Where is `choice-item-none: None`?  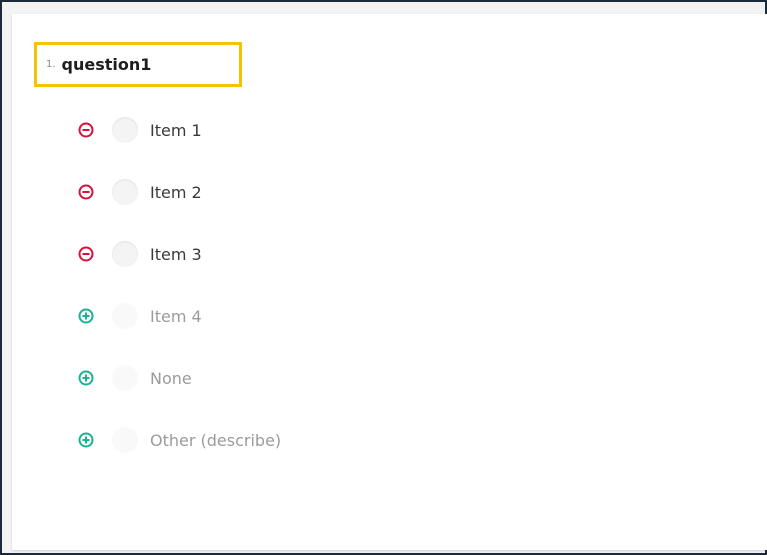 choice-item-none: None is located at coordinates (135, 378).